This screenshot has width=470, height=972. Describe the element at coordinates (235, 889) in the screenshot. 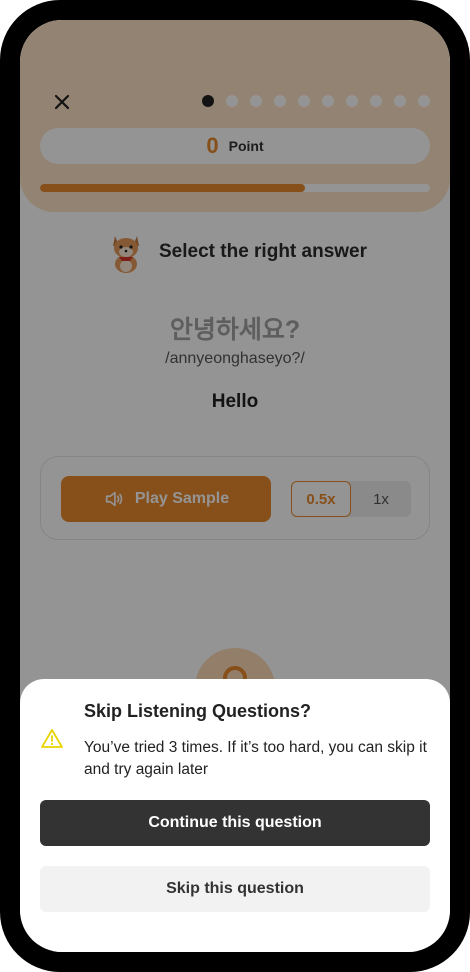

I see `skip-question-button: Skip this question` at that location.